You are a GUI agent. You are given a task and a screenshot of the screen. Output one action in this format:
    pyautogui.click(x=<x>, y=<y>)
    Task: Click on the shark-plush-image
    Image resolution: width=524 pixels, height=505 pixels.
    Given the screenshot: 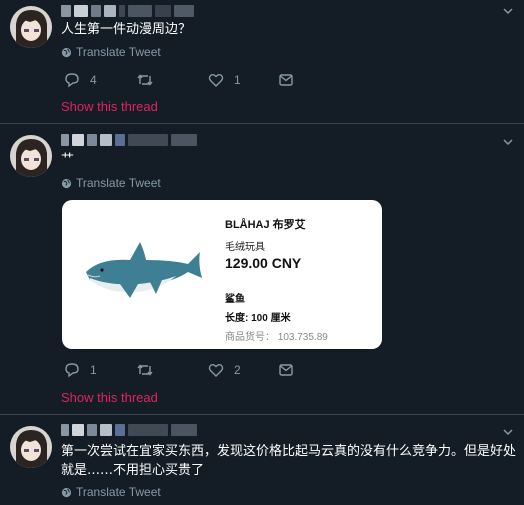 What is the action you would take?
    pyautogui.click(x=144, y=270)
    